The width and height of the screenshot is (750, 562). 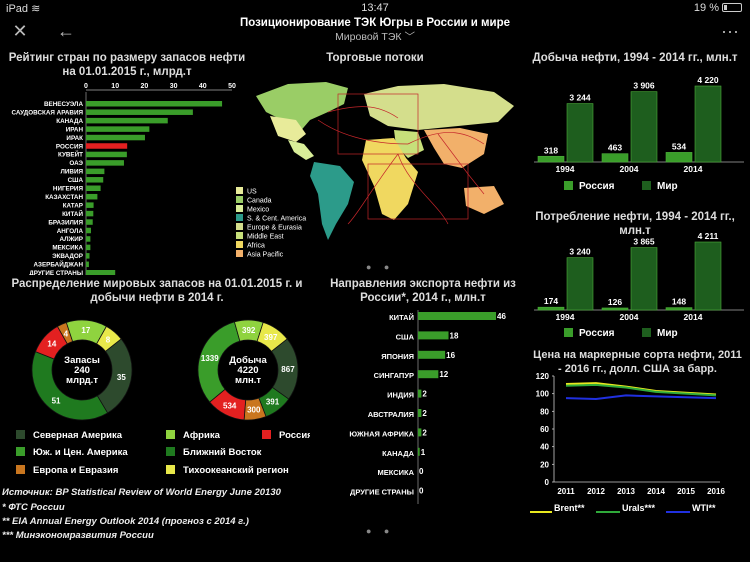 What do you see at coordinates (439, 107) in the screenshot?
I see `continent-europe` at bounding box center [439, 107].